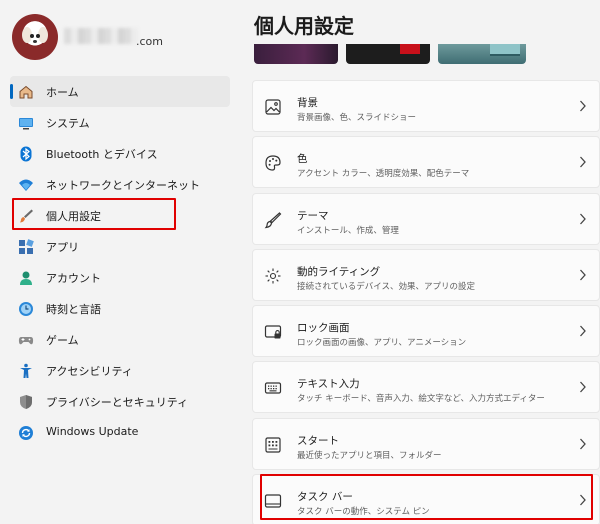 The width and height of the screenshot is (600, 524). Describe the element at coordinates (426, 387) in the screenshot. I see `card-text-input: テキスト入力 タッチ キーボード、音声入力、絵文字など、入力方式エディター` at that location.